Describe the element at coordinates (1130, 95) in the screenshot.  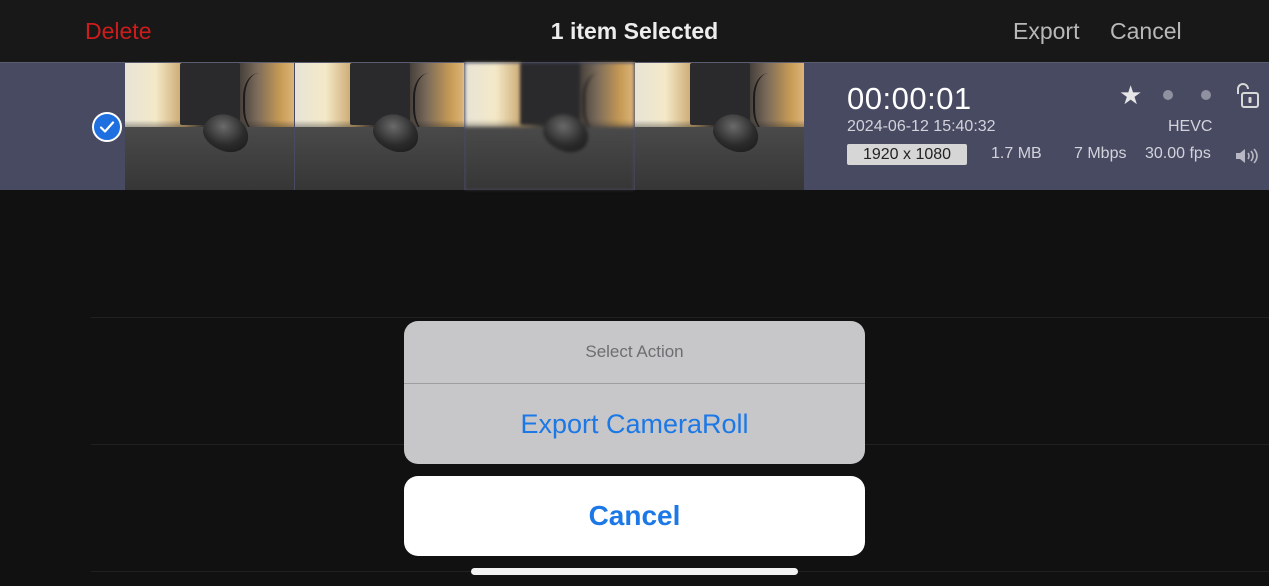
I see `star-icon: ★` at that location.